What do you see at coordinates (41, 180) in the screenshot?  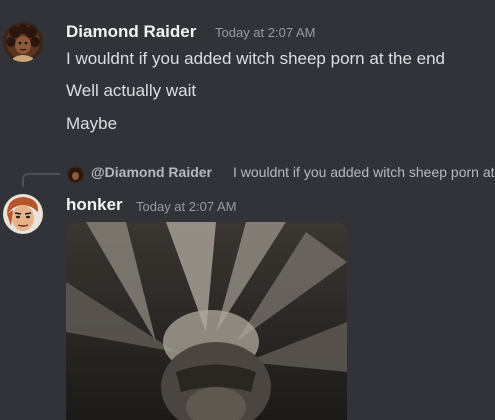 I see `reply-connector` at bounding box center [41, 180].